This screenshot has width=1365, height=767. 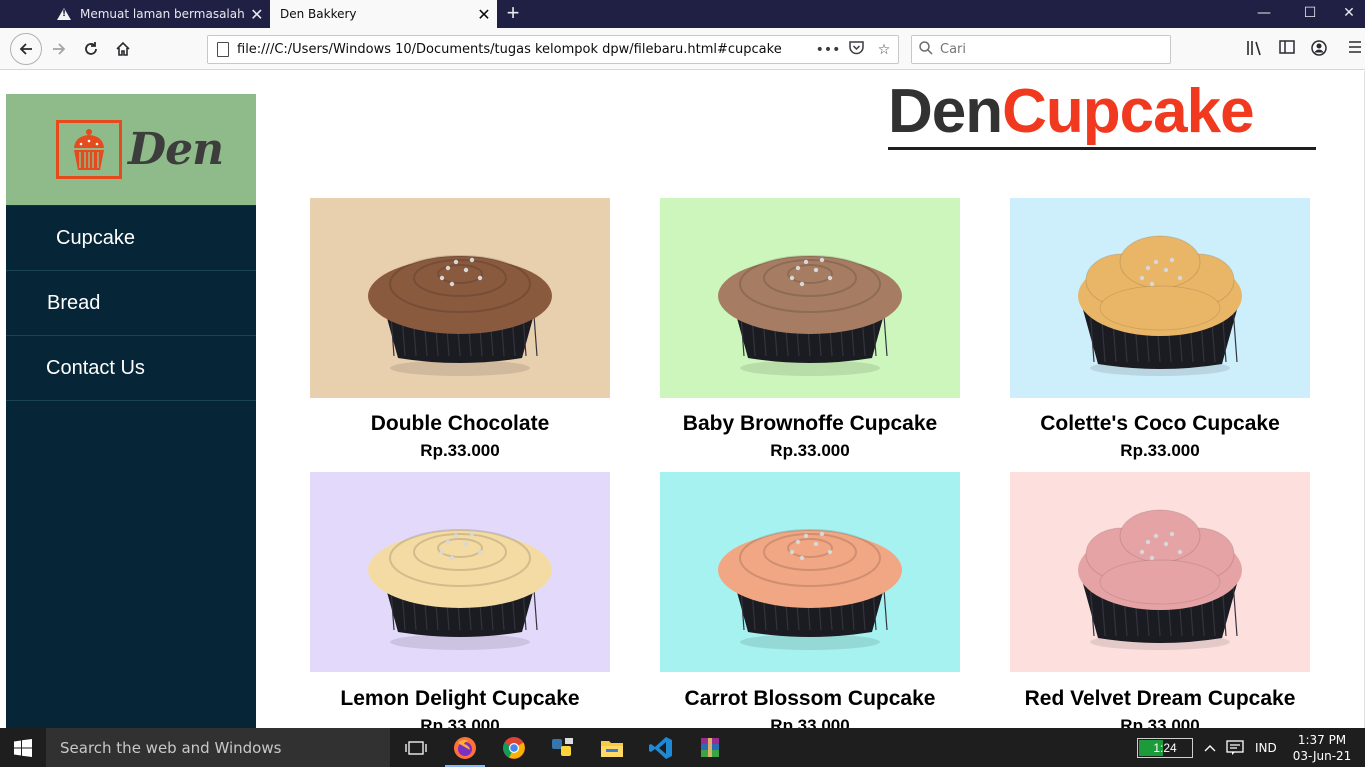 I want to click on clock: 1:37 PM 03-Jun-21, so click(x=1322, y=748).